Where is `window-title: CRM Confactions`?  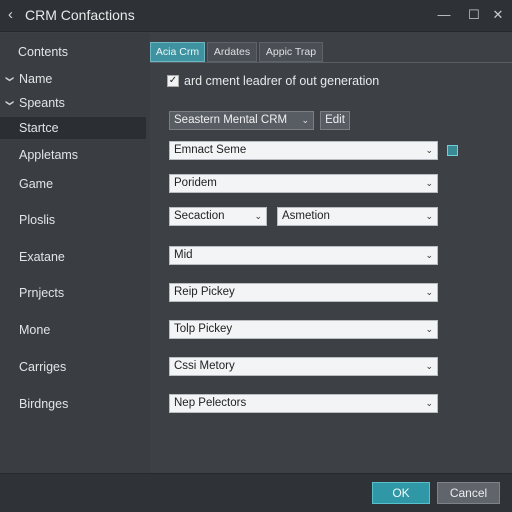 window-title: CRM Confactions is located at coordinates (80, 15).